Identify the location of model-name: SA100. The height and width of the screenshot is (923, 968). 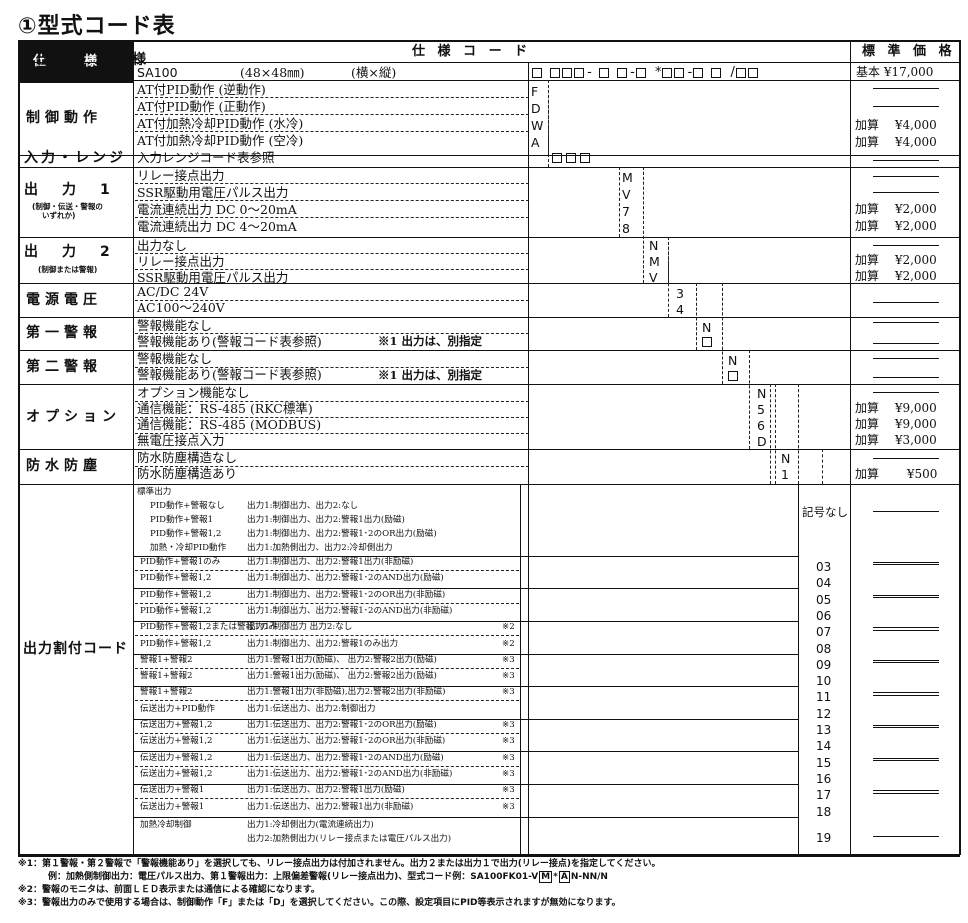
(157, 72).